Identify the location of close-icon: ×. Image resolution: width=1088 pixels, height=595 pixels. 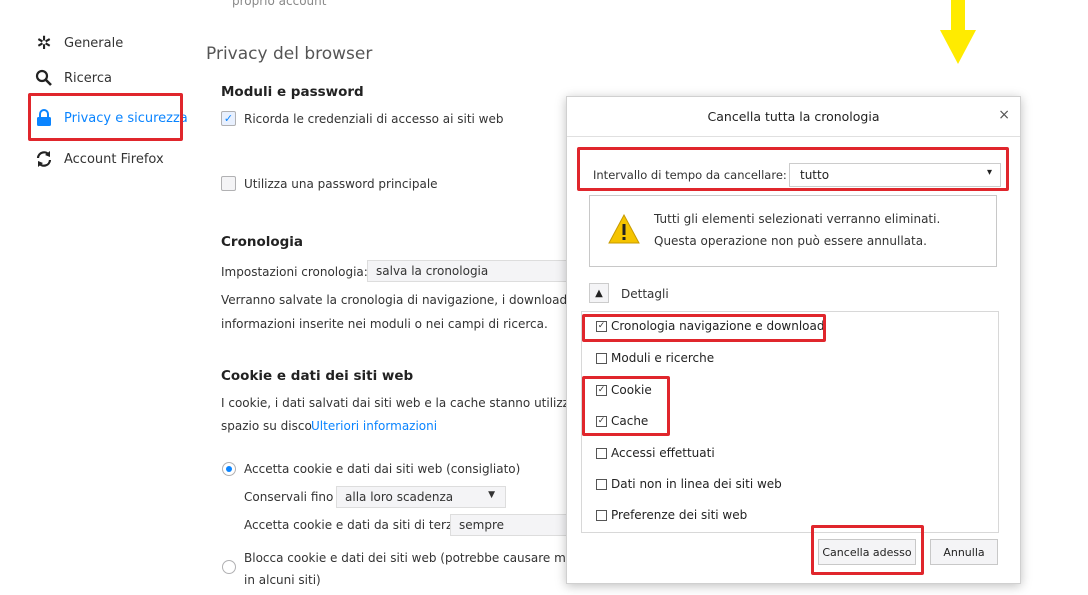
(1004, 115).